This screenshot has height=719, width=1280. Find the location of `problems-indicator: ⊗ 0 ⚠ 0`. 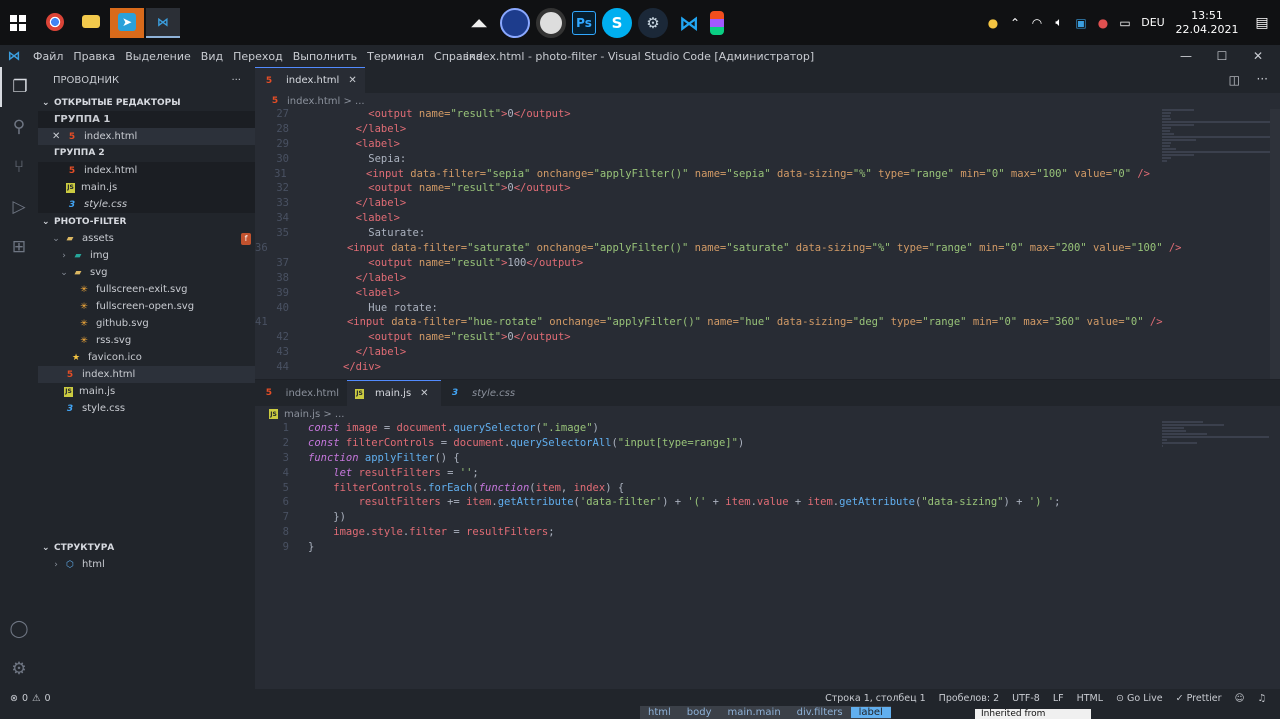

problems-indicator: ⊗ 0 ⚠ 0 is located at coordinates (30, 698).